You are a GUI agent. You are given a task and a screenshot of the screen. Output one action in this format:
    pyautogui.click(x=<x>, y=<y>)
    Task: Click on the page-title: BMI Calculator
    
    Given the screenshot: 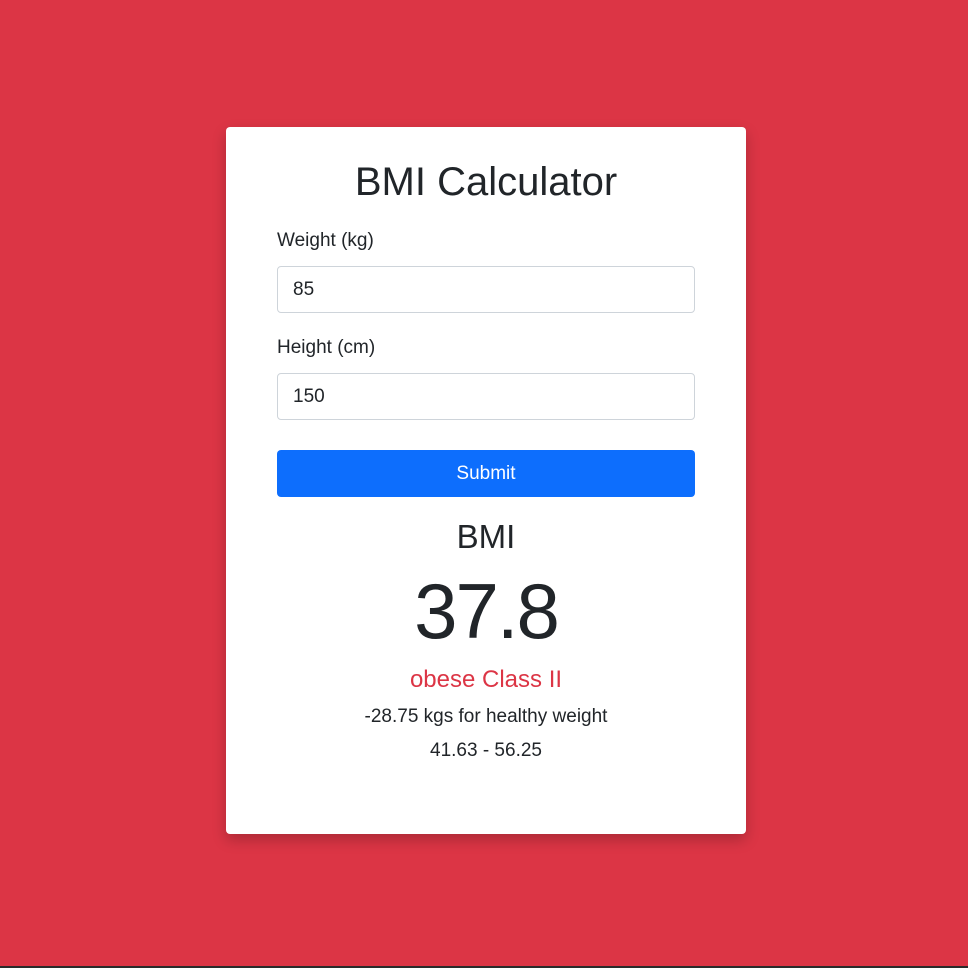 What is the action you would take?
    pyautogui.click(x=486, y=182)
    